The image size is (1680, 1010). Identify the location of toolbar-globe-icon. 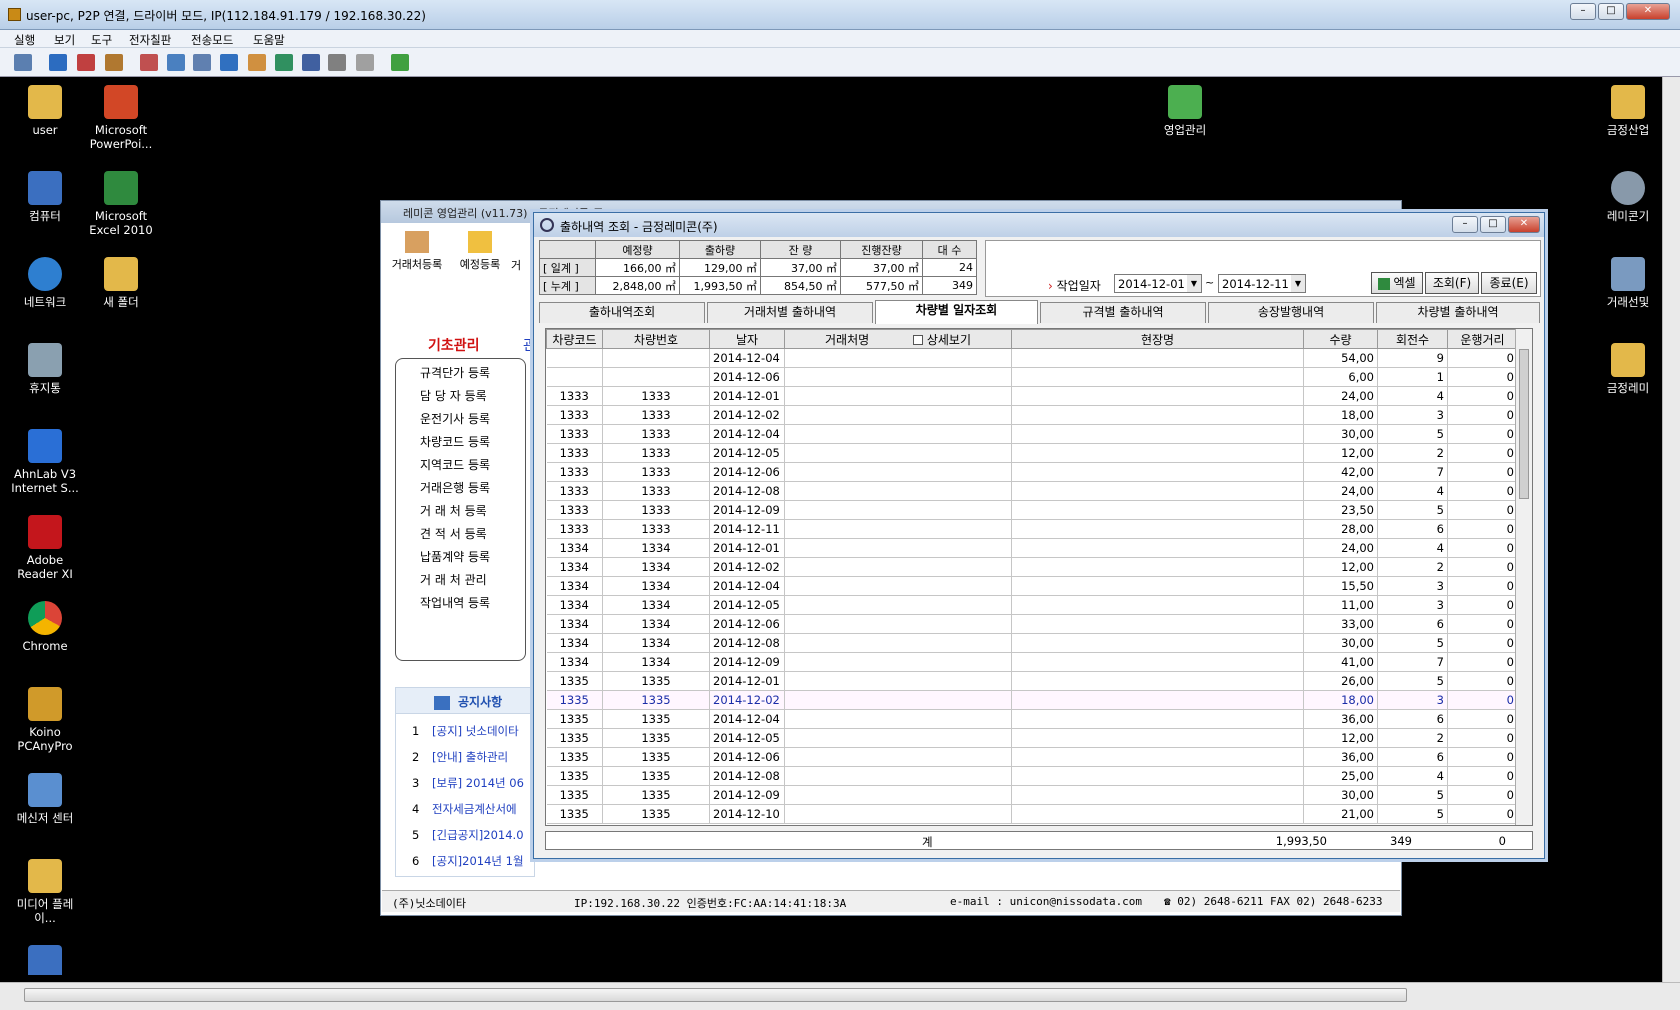
(229, 62).